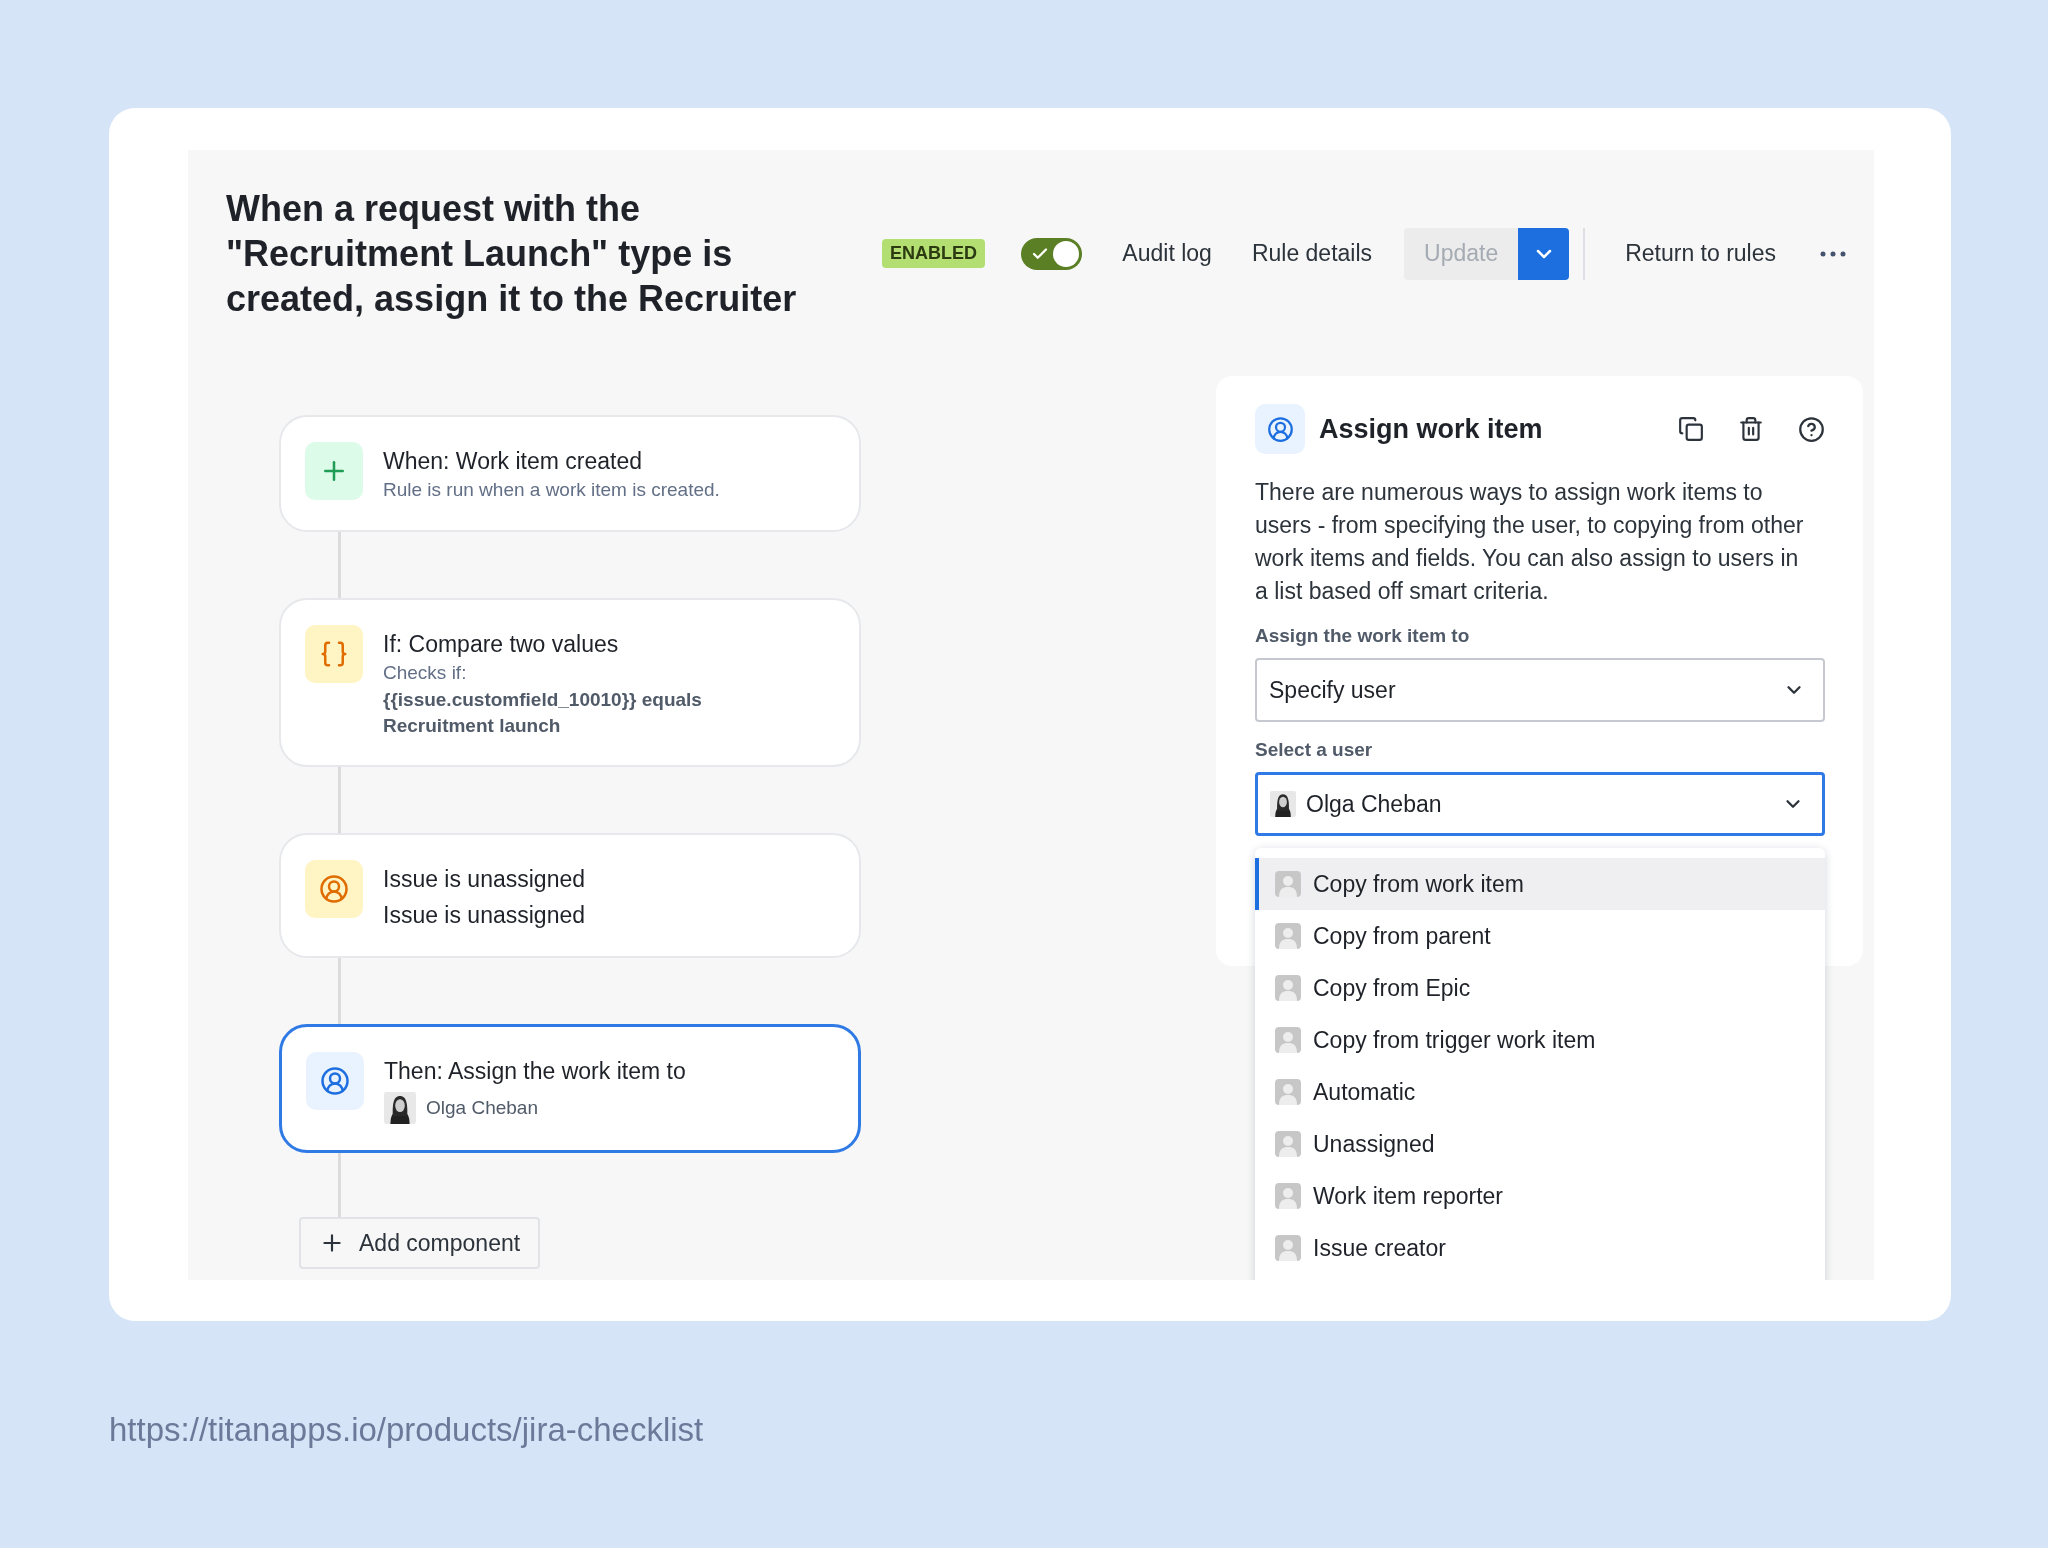 Image resolution: width=2048 pixels, height=1548 pixels. Describe the element at coordinates (543, 713) in the screenshot. I see `component-detail: {{issue.customfield_10010}} equals Recruitment launch` at that location.